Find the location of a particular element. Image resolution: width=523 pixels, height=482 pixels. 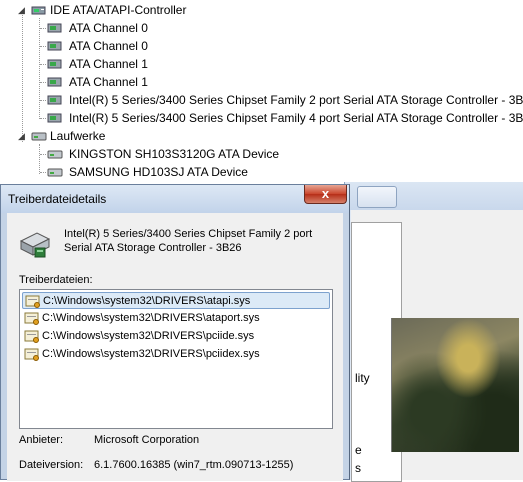

background-text-fragment: e is located at coordinates (358, 450).